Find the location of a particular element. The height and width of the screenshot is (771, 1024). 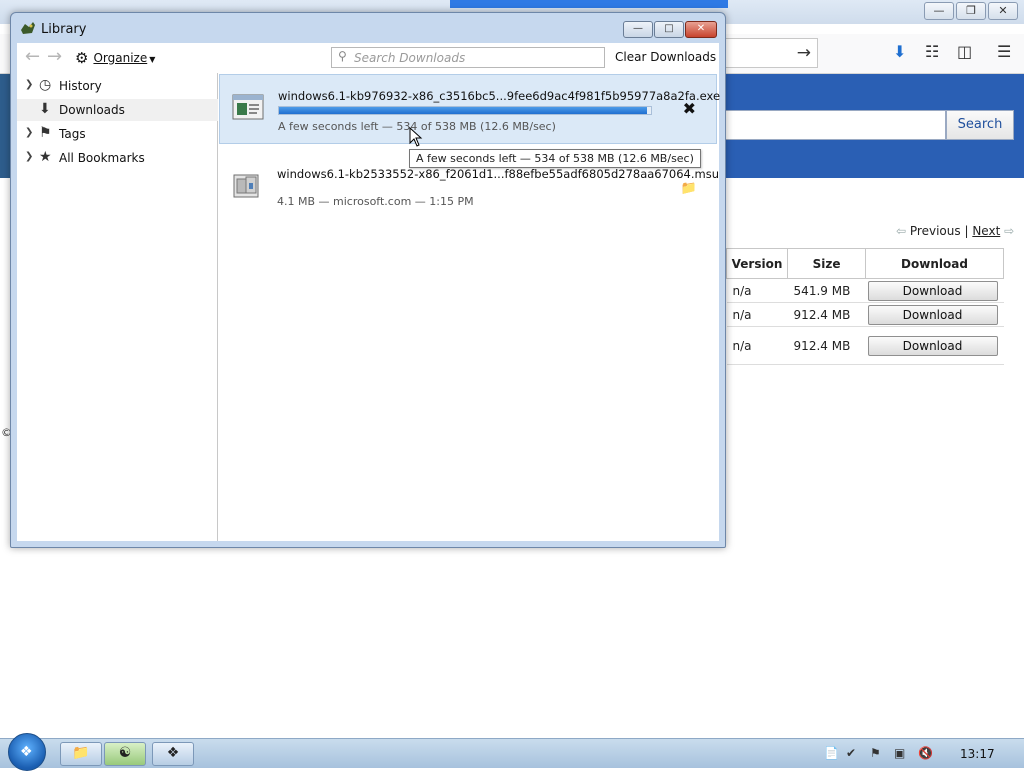

browser-app-icon: ☯ is located at coordinates (125, 753).